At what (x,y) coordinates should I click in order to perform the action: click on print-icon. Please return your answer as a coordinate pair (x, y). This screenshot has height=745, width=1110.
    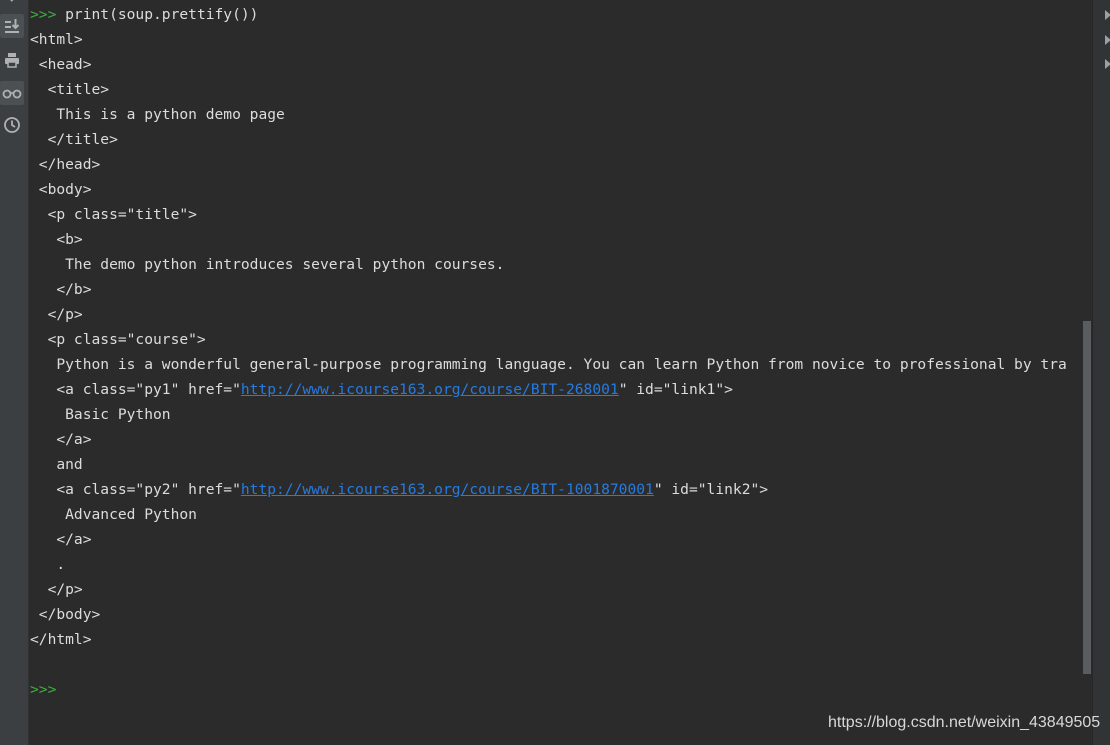
    Looking at the image, I should click on (12, 60).